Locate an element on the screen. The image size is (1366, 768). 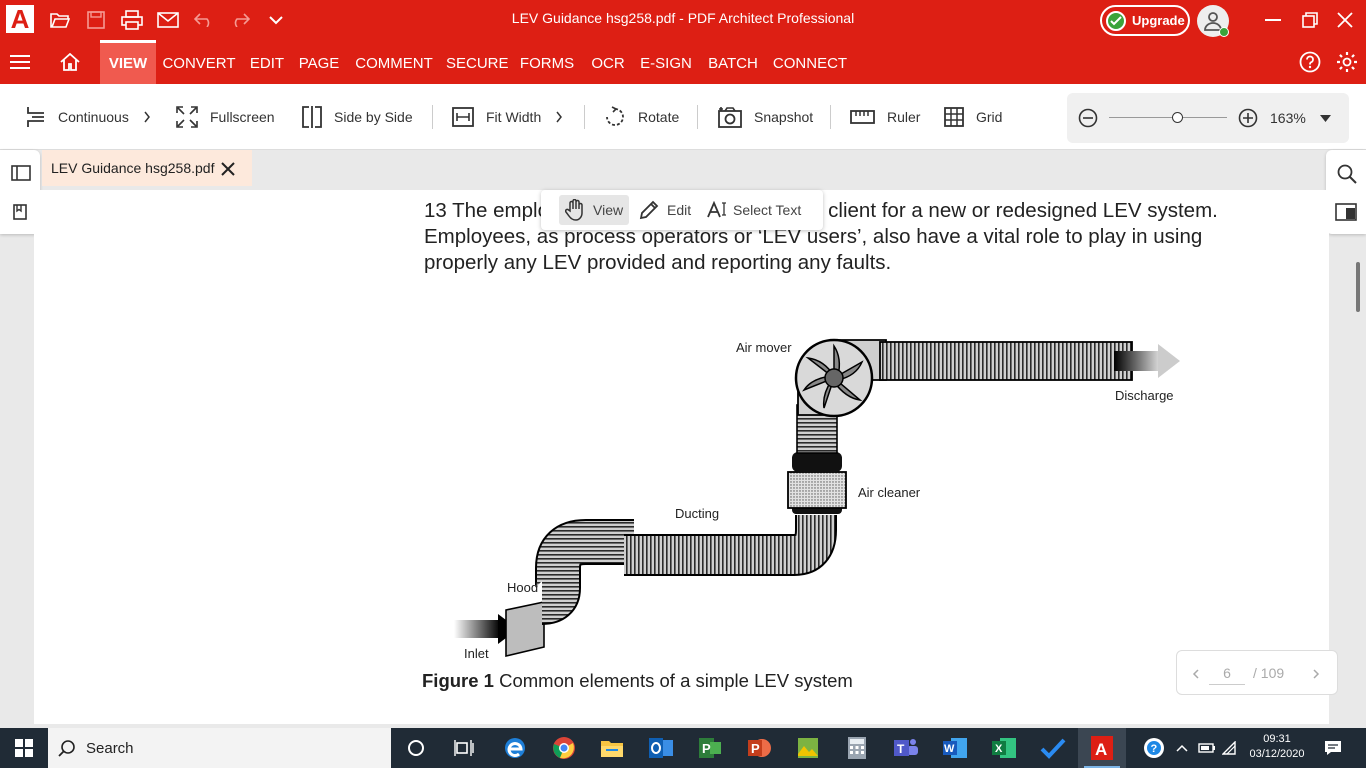
tab-comment: COMMENT is located at coordinates (394, 62).